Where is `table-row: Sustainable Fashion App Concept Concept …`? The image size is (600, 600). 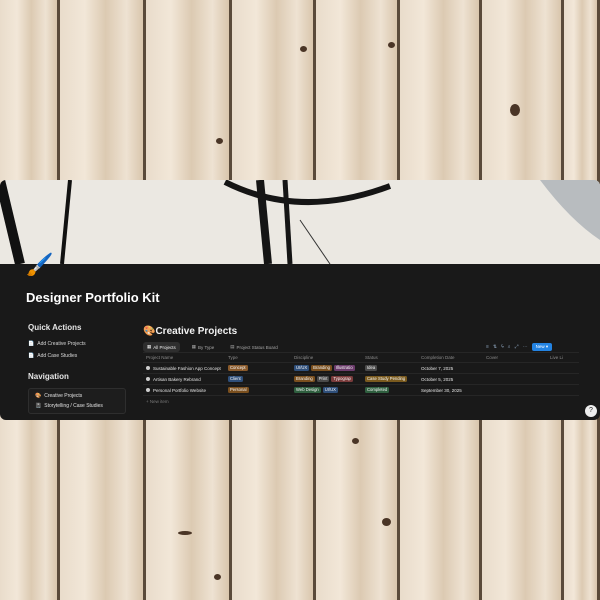 table-row: Sustainable Fashion App Concept Concept … is located at coordinates (361, 368).